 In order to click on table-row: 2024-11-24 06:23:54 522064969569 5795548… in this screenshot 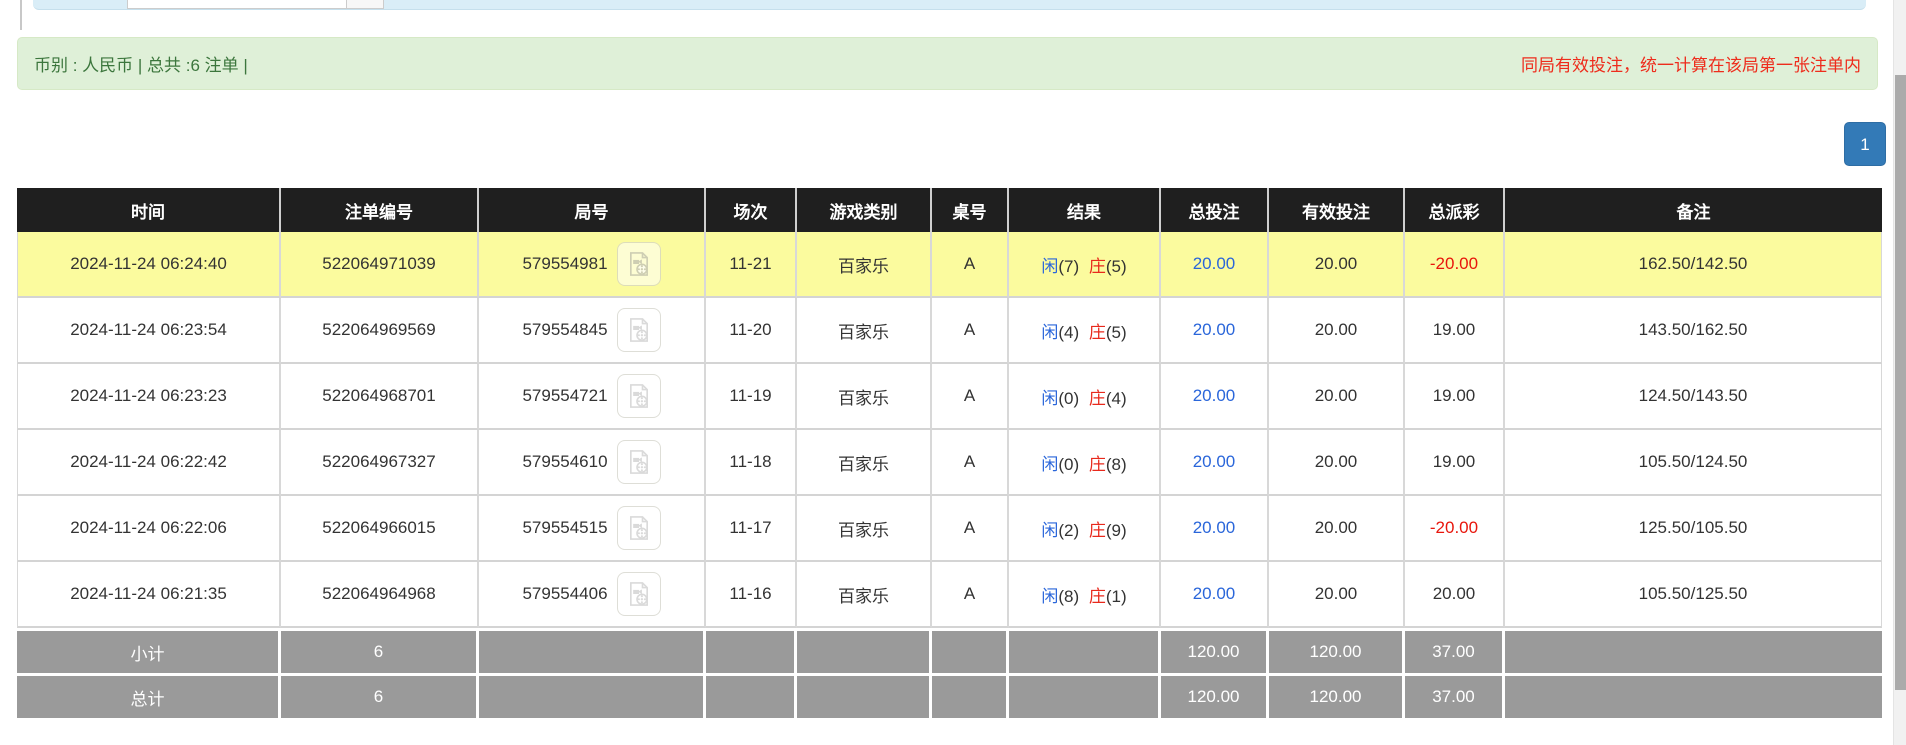, I will do `click(949, 331)`.